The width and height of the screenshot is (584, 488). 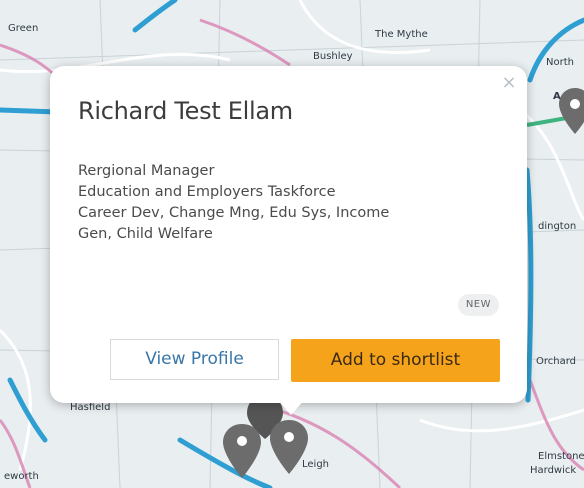 I want to click on map-label-bushley: Bushley, so click(x=333, y=56).